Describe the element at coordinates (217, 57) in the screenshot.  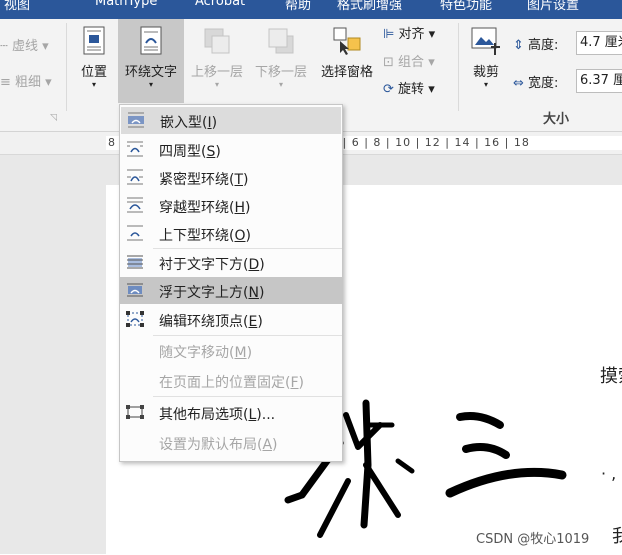
I see `bring-forward-button: 上移一层 ▾` at that location.